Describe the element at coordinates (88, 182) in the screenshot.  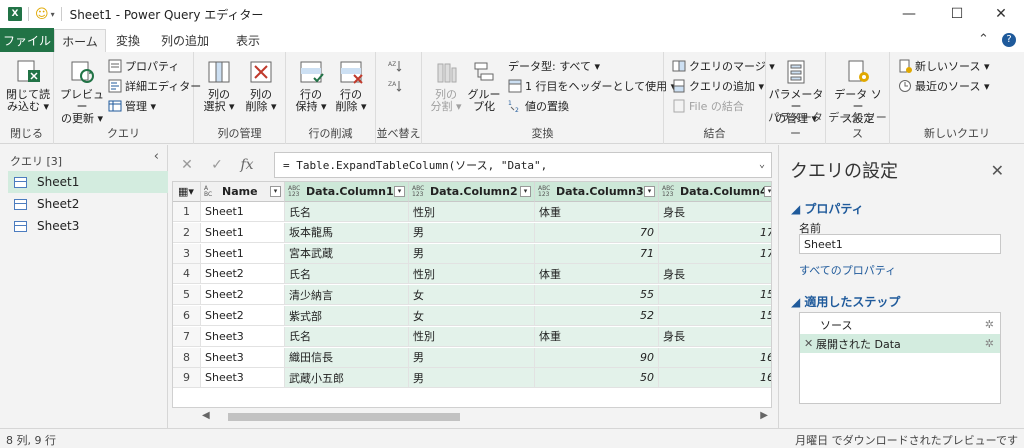
I see `query-item-sheet1: Sheet1` at that location.